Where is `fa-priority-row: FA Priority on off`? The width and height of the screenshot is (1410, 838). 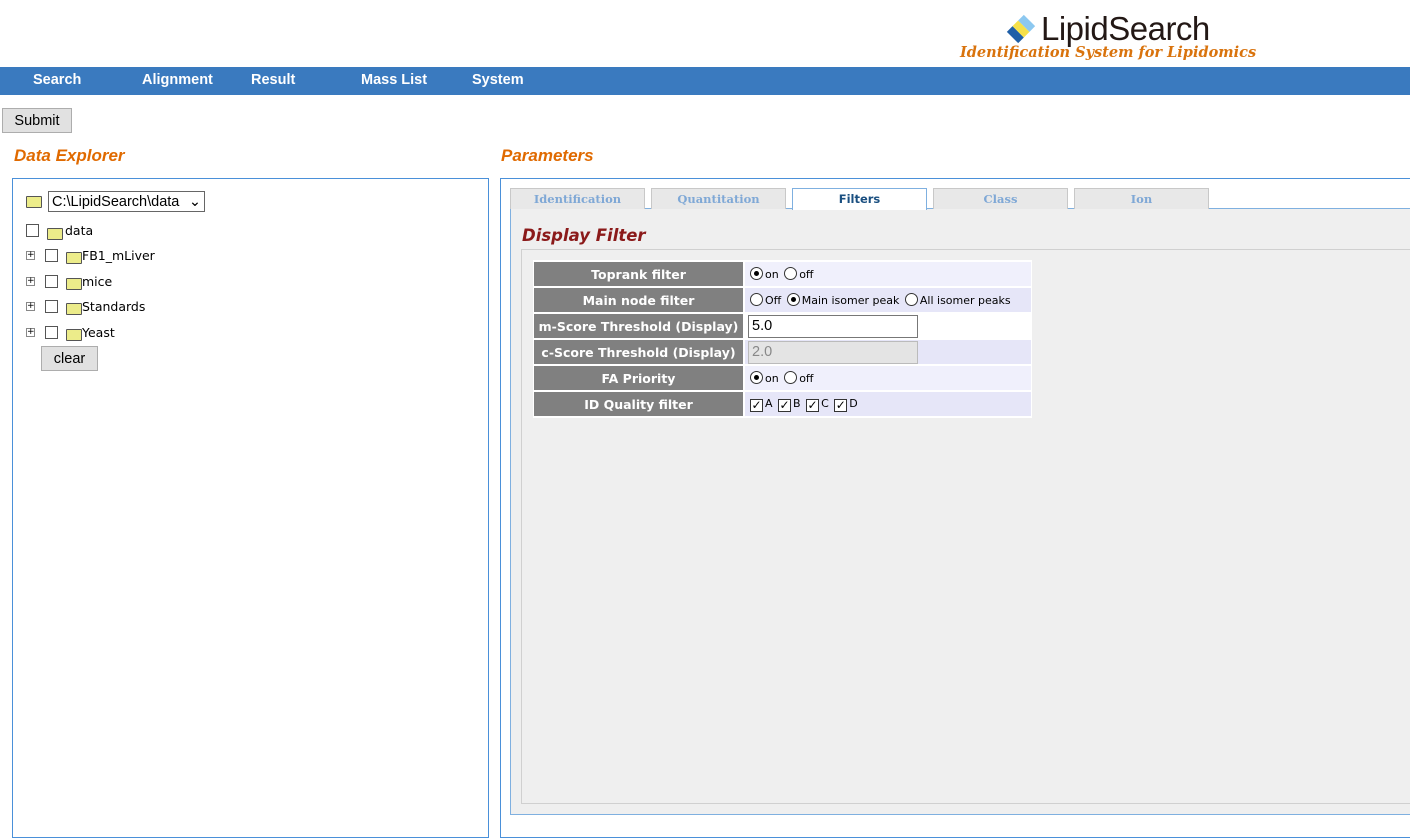
fa-priority-row: FA Priority on off is located at coordinates (782, 378).